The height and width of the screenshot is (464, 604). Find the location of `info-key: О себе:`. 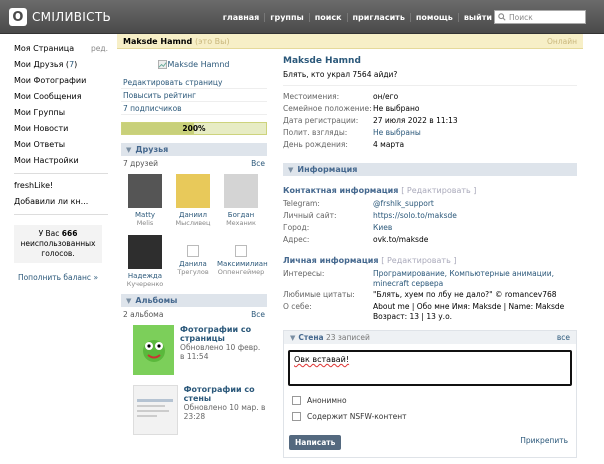

info-key: О себе: is located at coordinates (297, 306).